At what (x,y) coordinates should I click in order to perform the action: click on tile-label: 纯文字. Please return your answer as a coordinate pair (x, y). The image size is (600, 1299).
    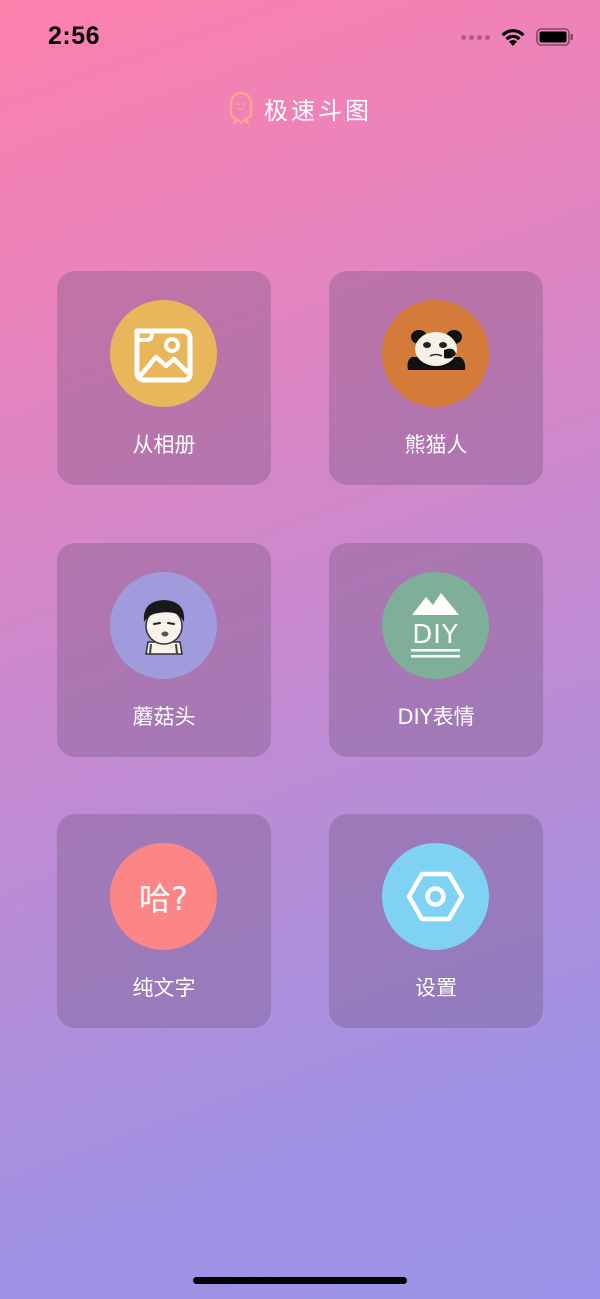
    Looking at the image, I should click on (164, 988).